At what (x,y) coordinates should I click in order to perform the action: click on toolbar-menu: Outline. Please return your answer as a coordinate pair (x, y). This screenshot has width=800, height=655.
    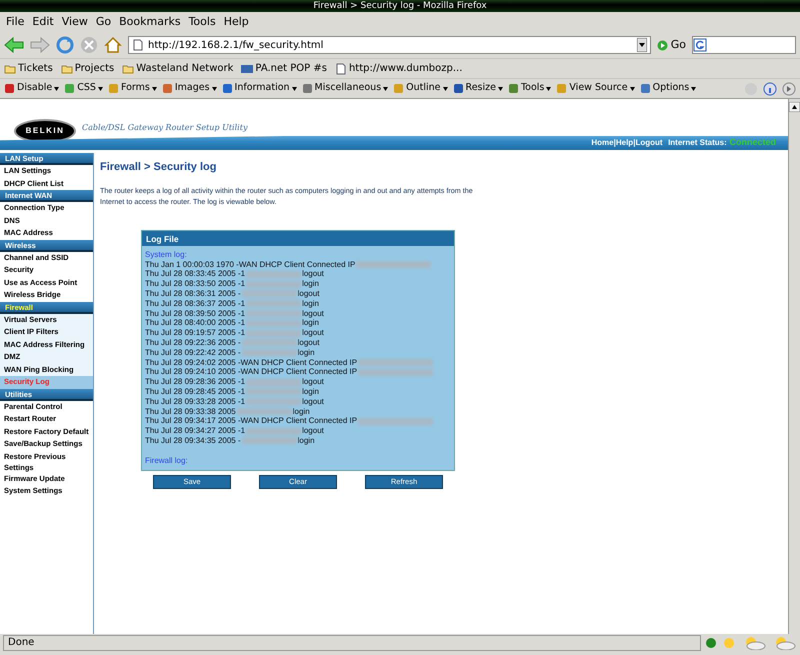
    Looking at the image, I should click on (420, 88).